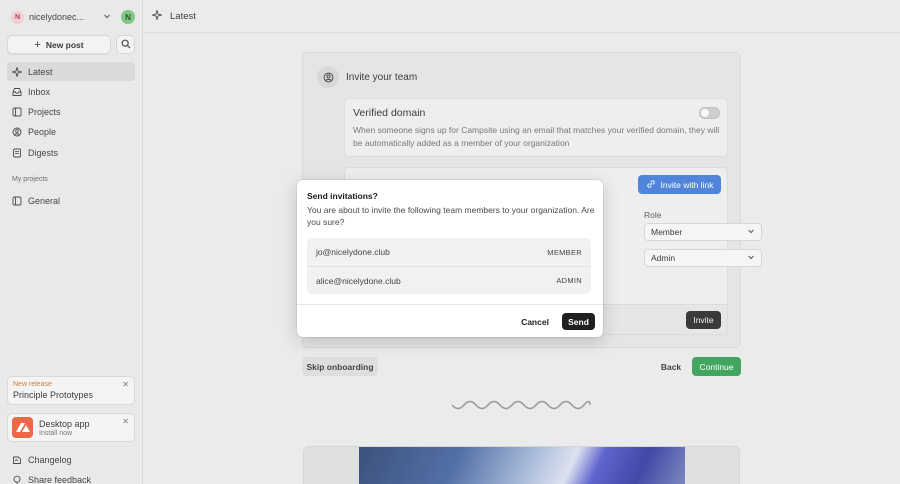  What do you see at coordinates (342, 196) in the screenshot?
I see `dialog-title: Send invitations?` at bounding box center [342, 196].